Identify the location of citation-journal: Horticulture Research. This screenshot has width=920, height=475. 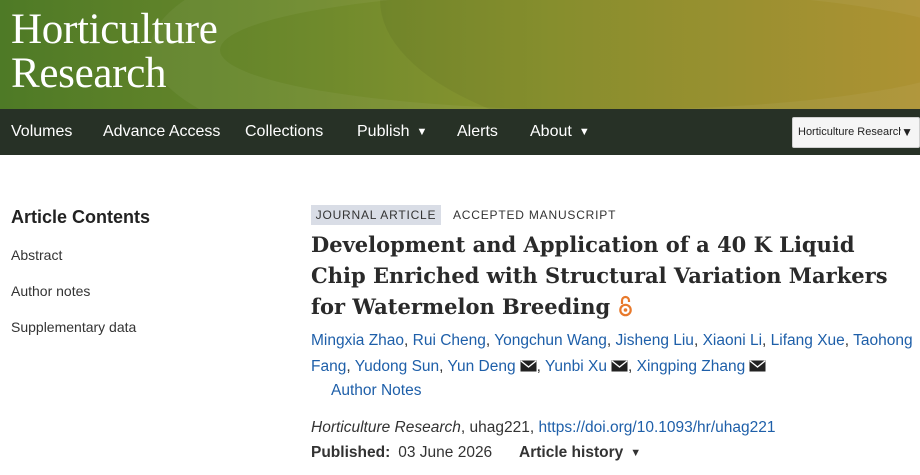
(386, 427).